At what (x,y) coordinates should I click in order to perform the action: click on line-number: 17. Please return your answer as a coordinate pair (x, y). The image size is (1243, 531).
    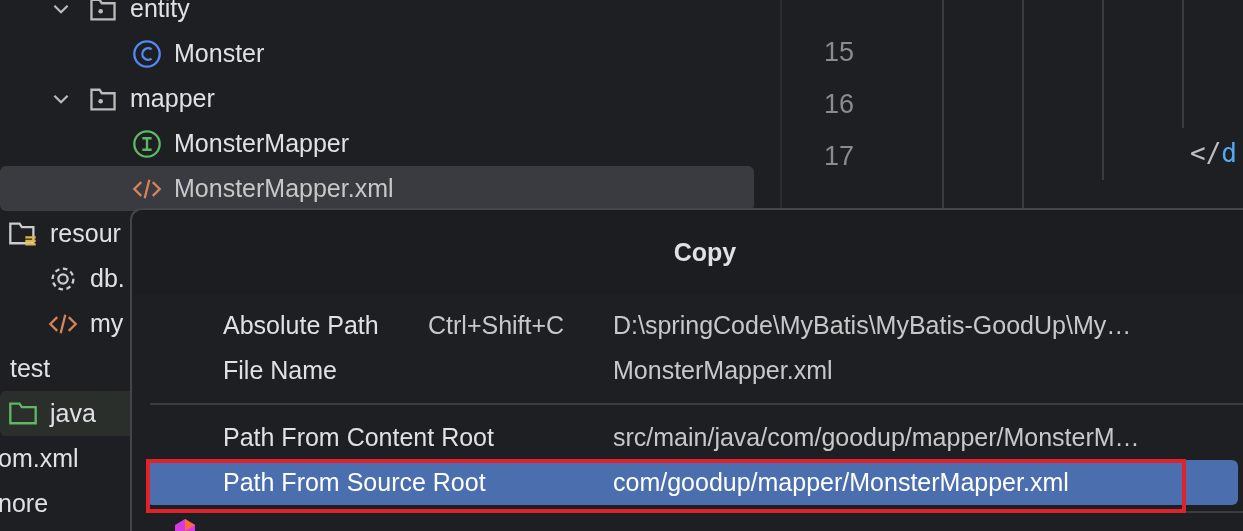
    Looking at the image, I should click on (839, 156).